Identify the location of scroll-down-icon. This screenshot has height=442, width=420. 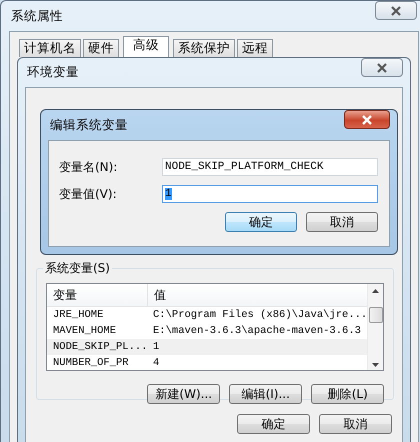
(376, 365).